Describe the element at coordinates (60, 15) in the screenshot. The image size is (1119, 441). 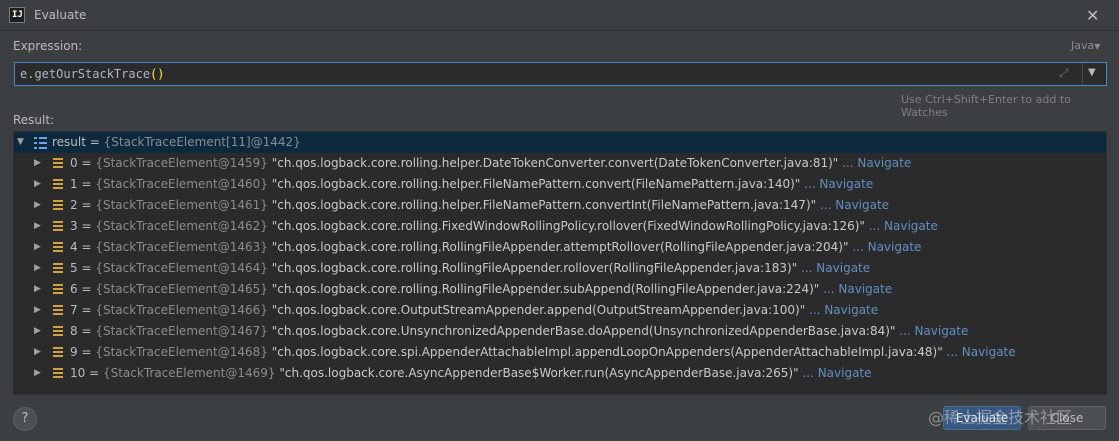
I see `window-title: Evaluate` at that location.